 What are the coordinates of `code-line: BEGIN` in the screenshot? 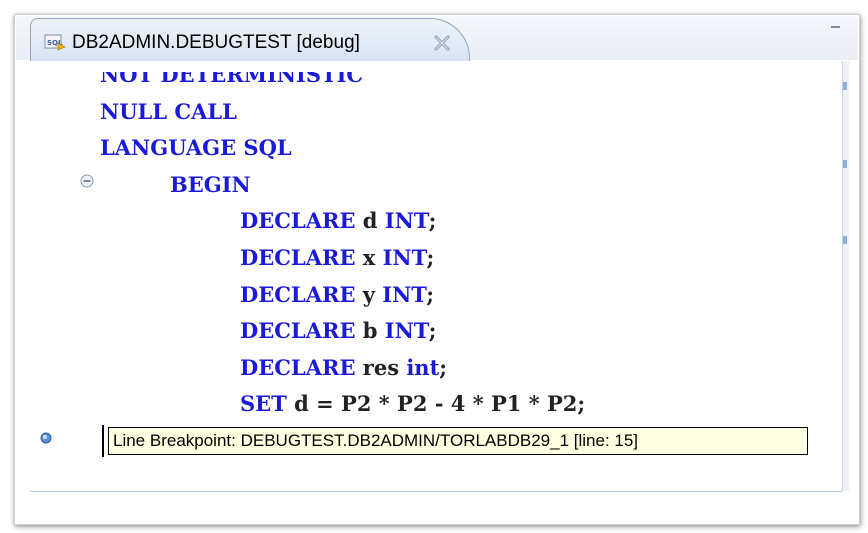 It's located at (210, 185).